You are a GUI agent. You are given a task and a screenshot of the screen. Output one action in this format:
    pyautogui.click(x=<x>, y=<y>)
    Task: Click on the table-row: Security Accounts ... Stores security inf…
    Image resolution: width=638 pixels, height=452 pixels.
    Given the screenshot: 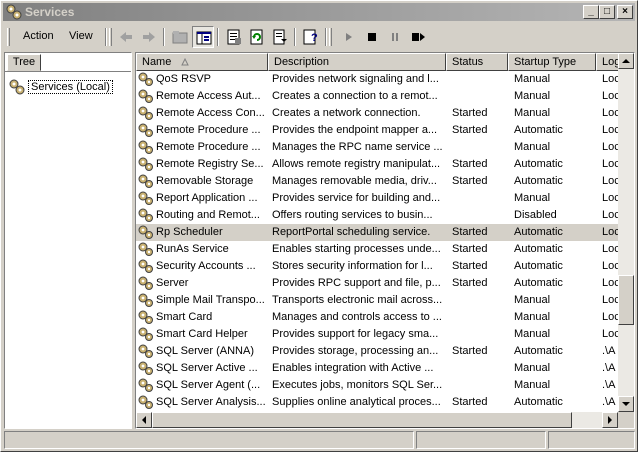 What is the action you would take?
    pyautogui.click(x=377, y=266)
    